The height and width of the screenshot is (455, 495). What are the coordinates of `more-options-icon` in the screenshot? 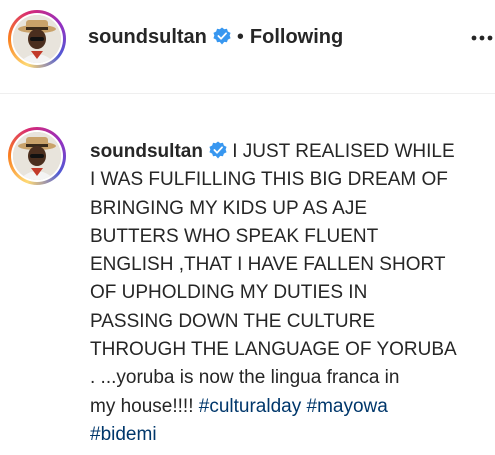 It's located at (482, 38).